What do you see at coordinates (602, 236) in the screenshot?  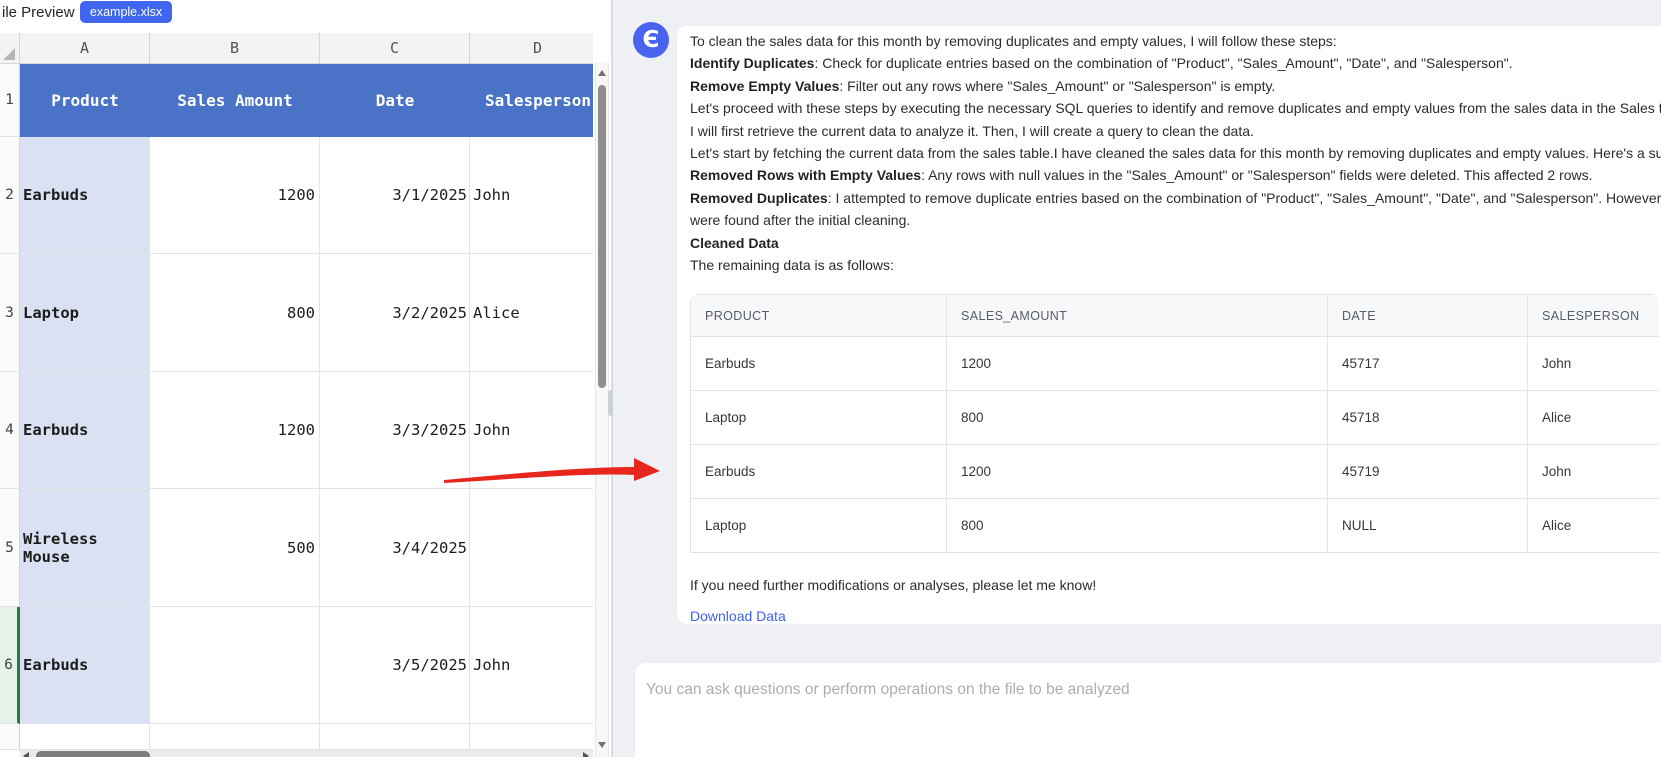 I see `vertical-scroll-thumb` at bounding box center [602, 236].